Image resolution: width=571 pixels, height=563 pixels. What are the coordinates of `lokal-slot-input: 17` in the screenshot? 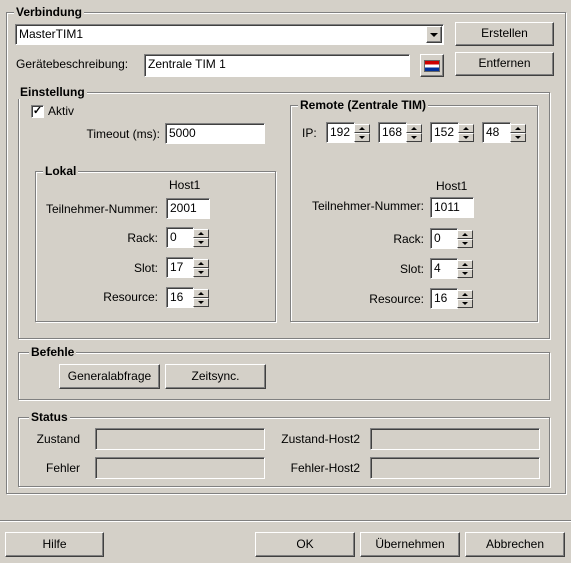 It's located at (180, 267).